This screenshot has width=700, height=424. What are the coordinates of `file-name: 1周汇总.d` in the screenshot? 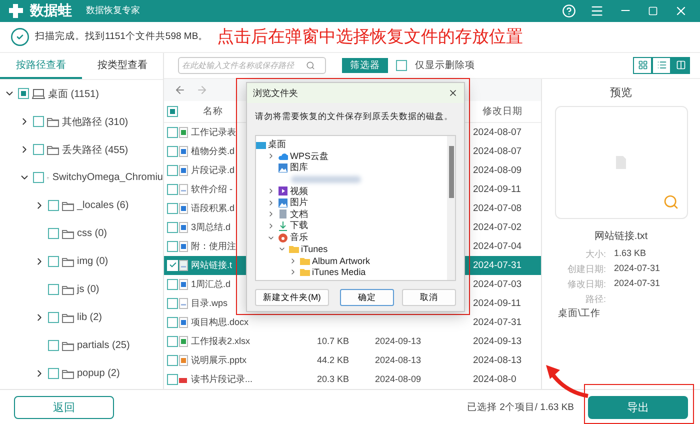 It's located at (211, 284).